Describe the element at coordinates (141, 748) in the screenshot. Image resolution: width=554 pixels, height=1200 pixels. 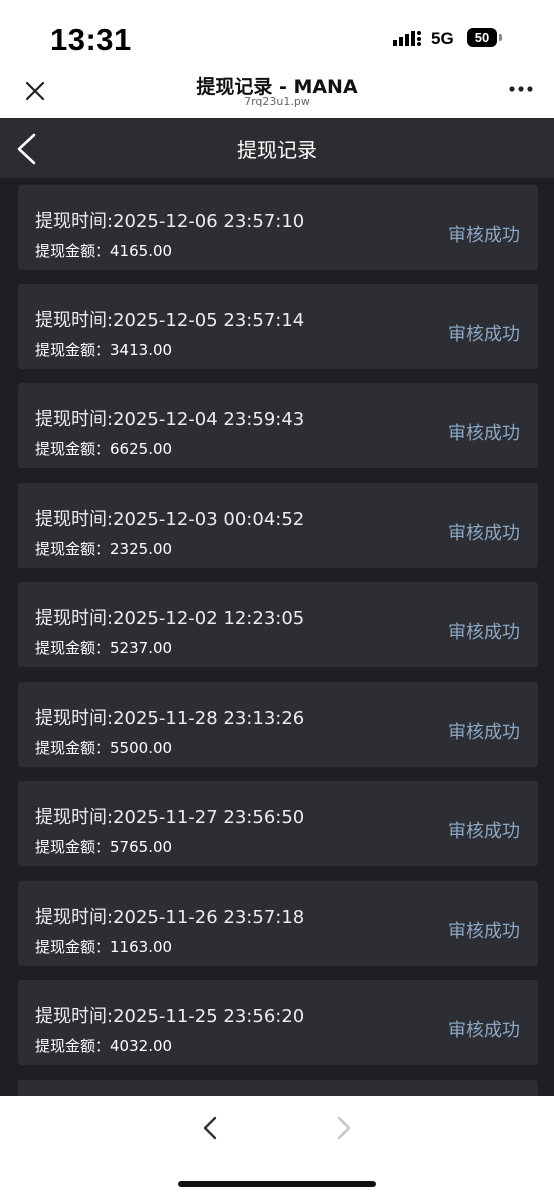
I see `record-amount-value: 5500.00` at that location.